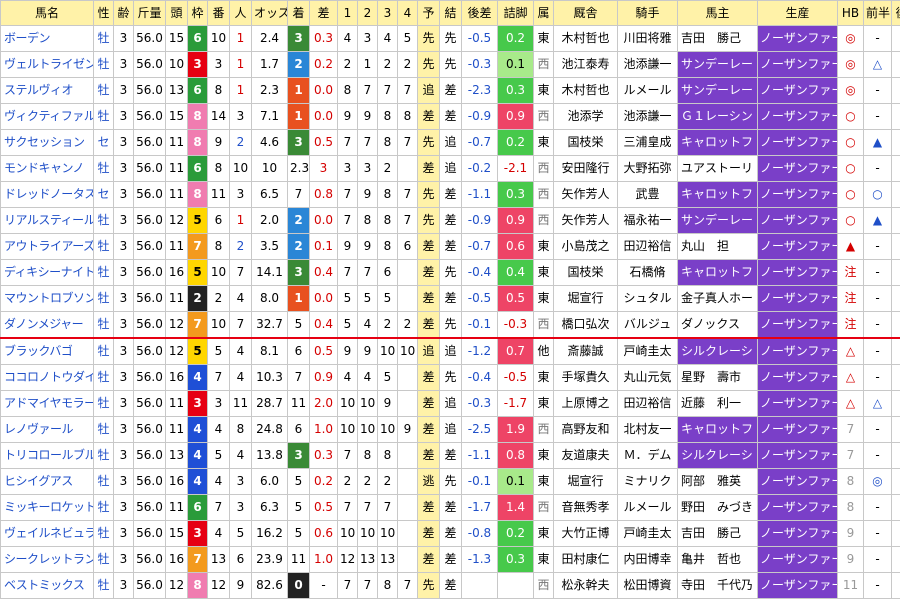  Describe the element at coordinates (367, 325) in the screenshot. I see `cell-c2: 4` at that location.